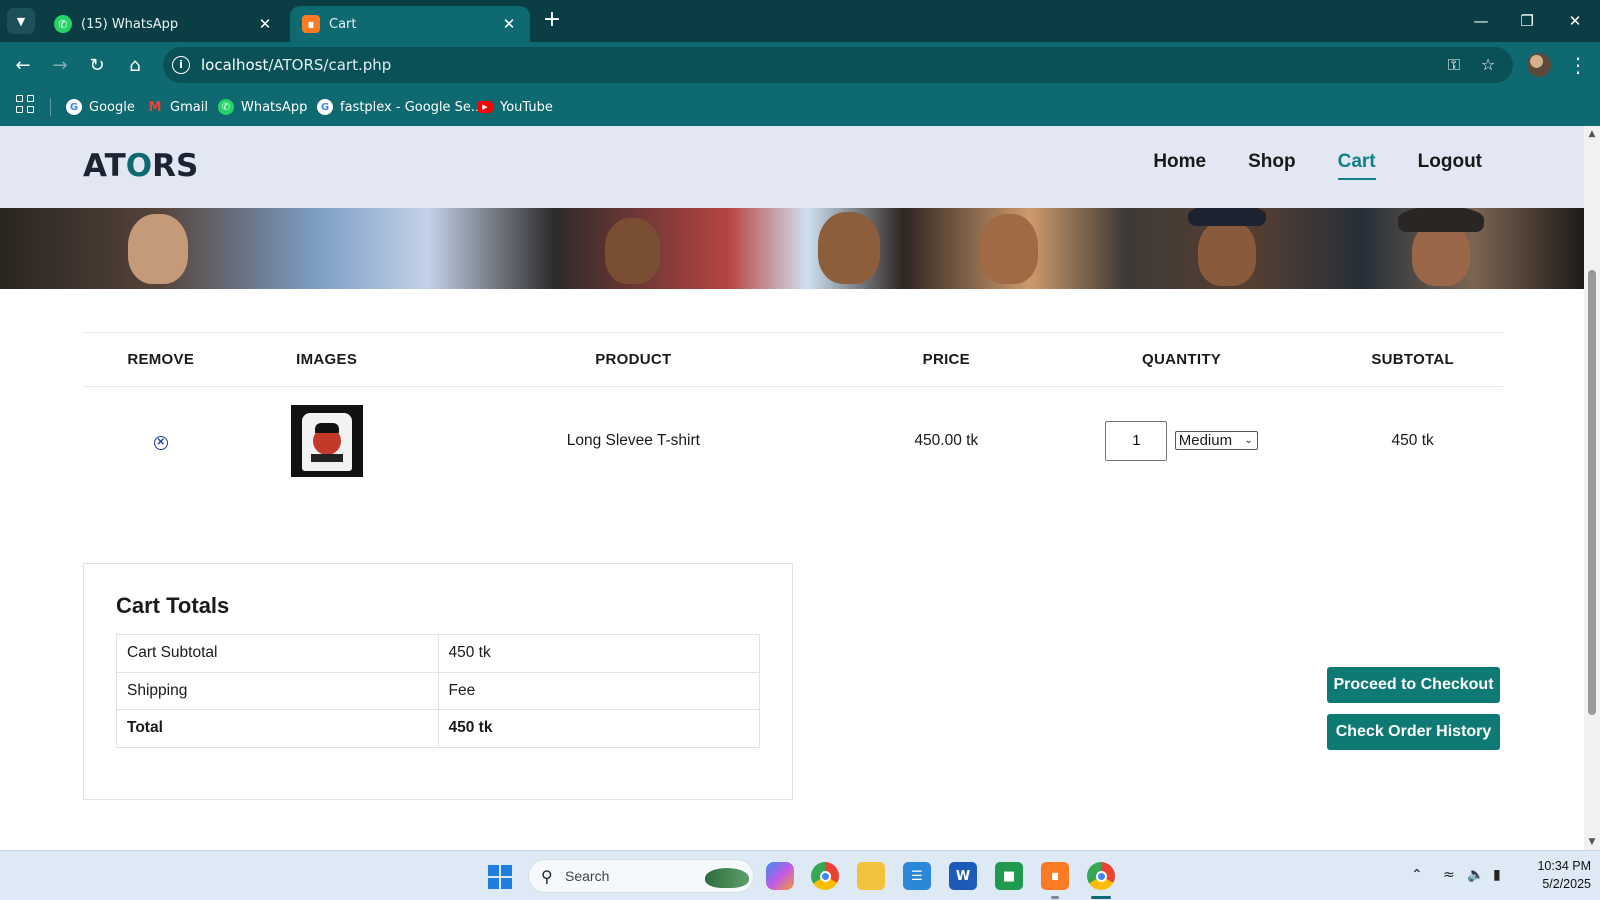  What do you see at coordinates (1527, 21) in the screenshot?
I see `restore-icon: ❐` at bounding box center [1527, 21].